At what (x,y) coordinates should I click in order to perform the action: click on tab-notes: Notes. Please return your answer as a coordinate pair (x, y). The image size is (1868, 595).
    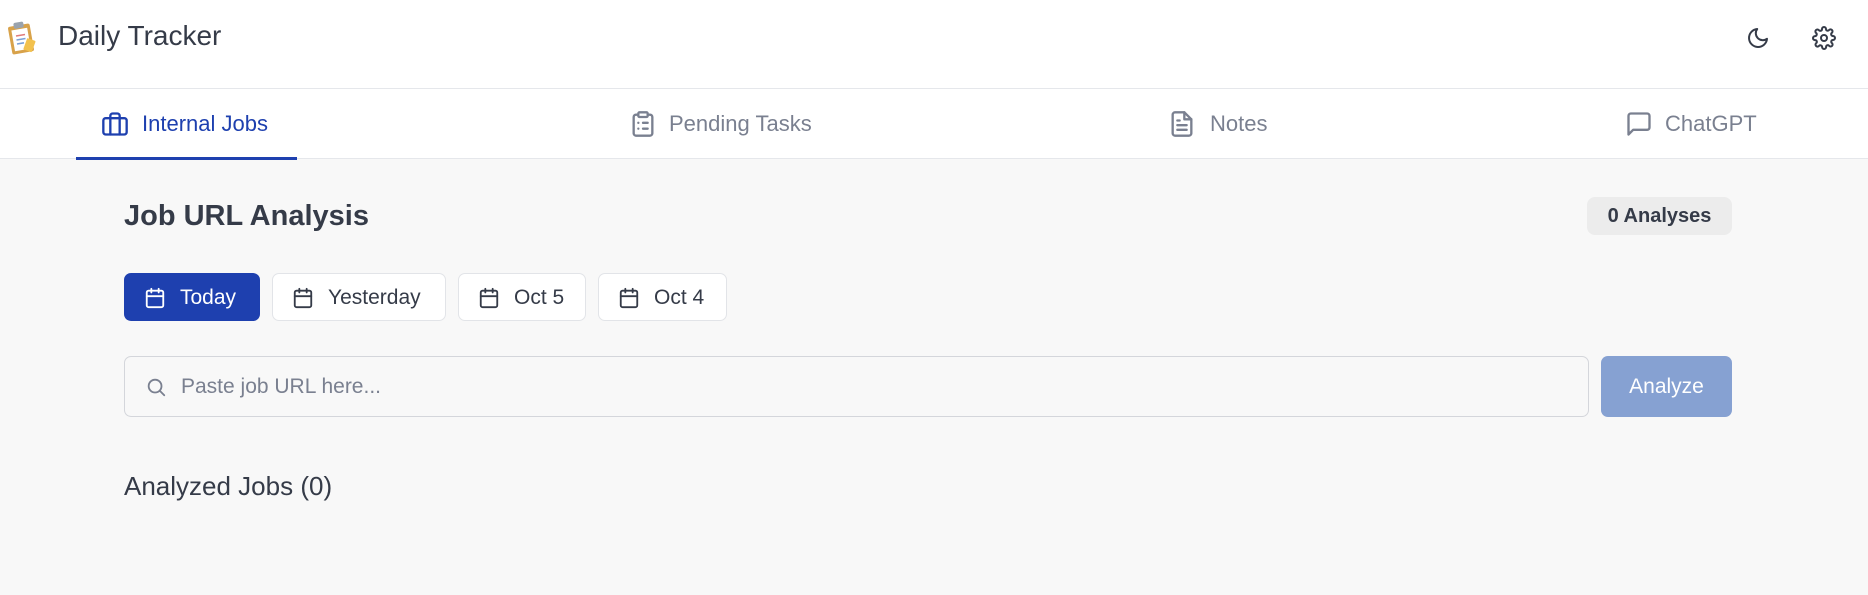
    Looking at the image, I should click on (1233, 124).